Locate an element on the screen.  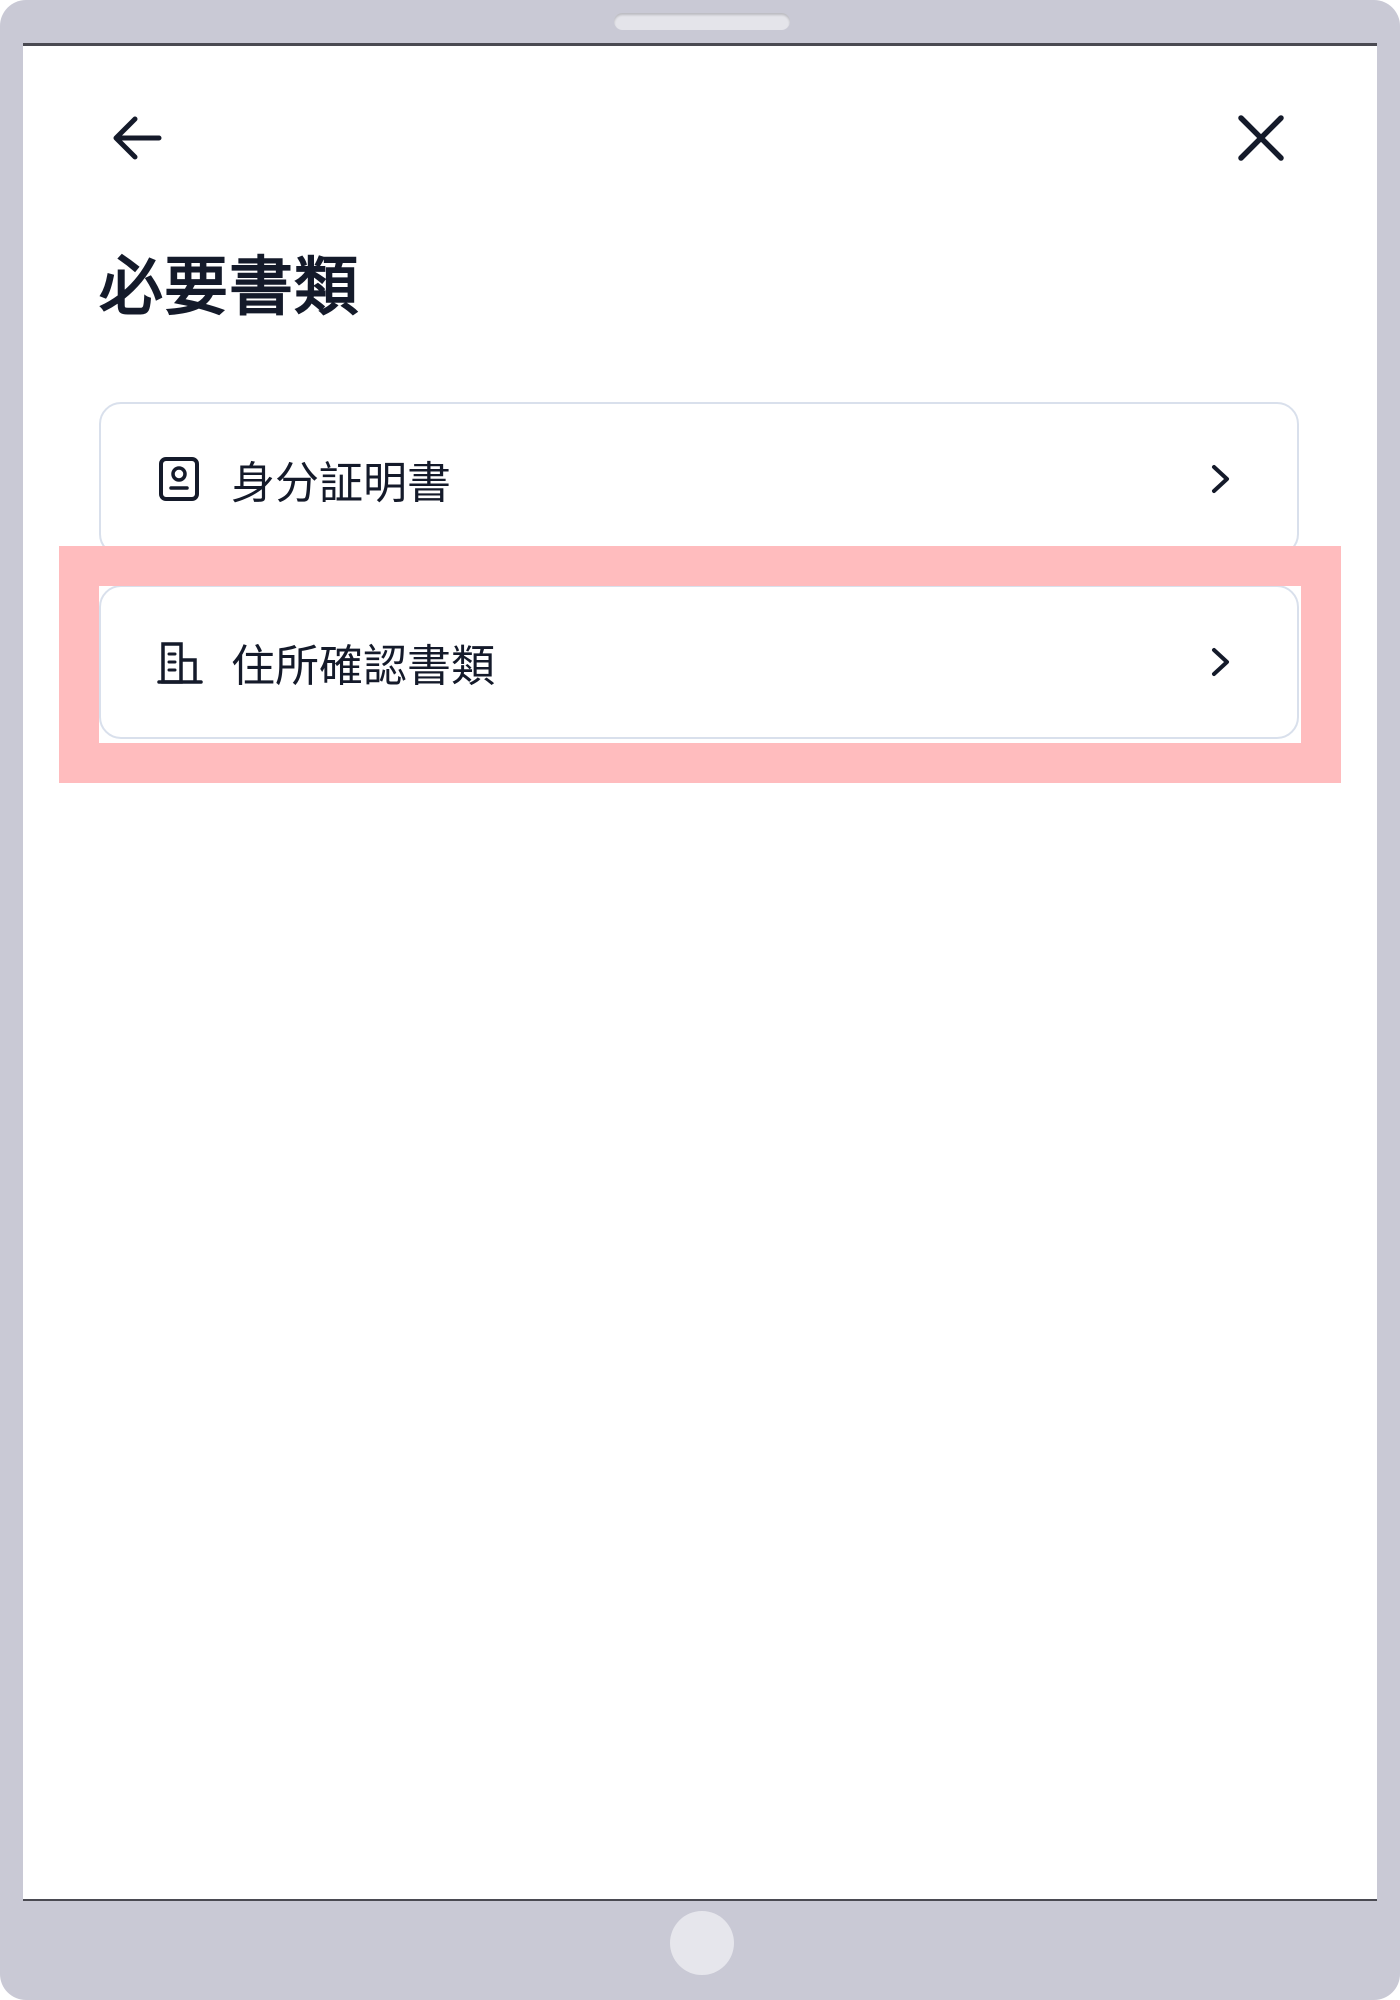
close-icon is located at coordinates (1261, 140).